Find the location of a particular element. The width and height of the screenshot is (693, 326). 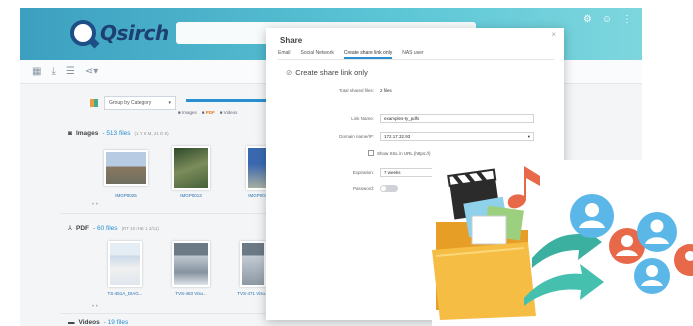

domain-label: Domain name/IP: is located at coordinates (356, 136).